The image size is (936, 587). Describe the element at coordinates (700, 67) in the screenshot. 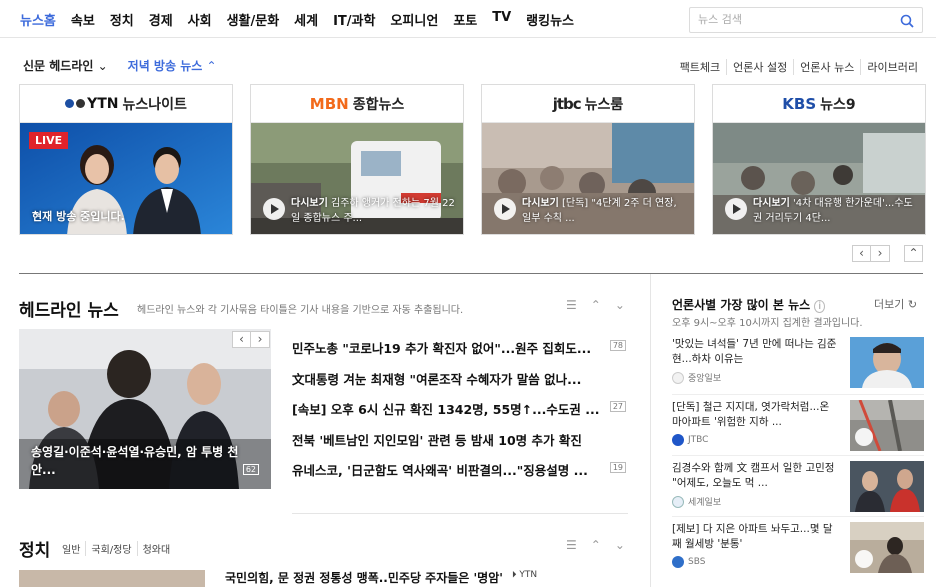

I see `link-factcheck: 팩트체크` at that location.